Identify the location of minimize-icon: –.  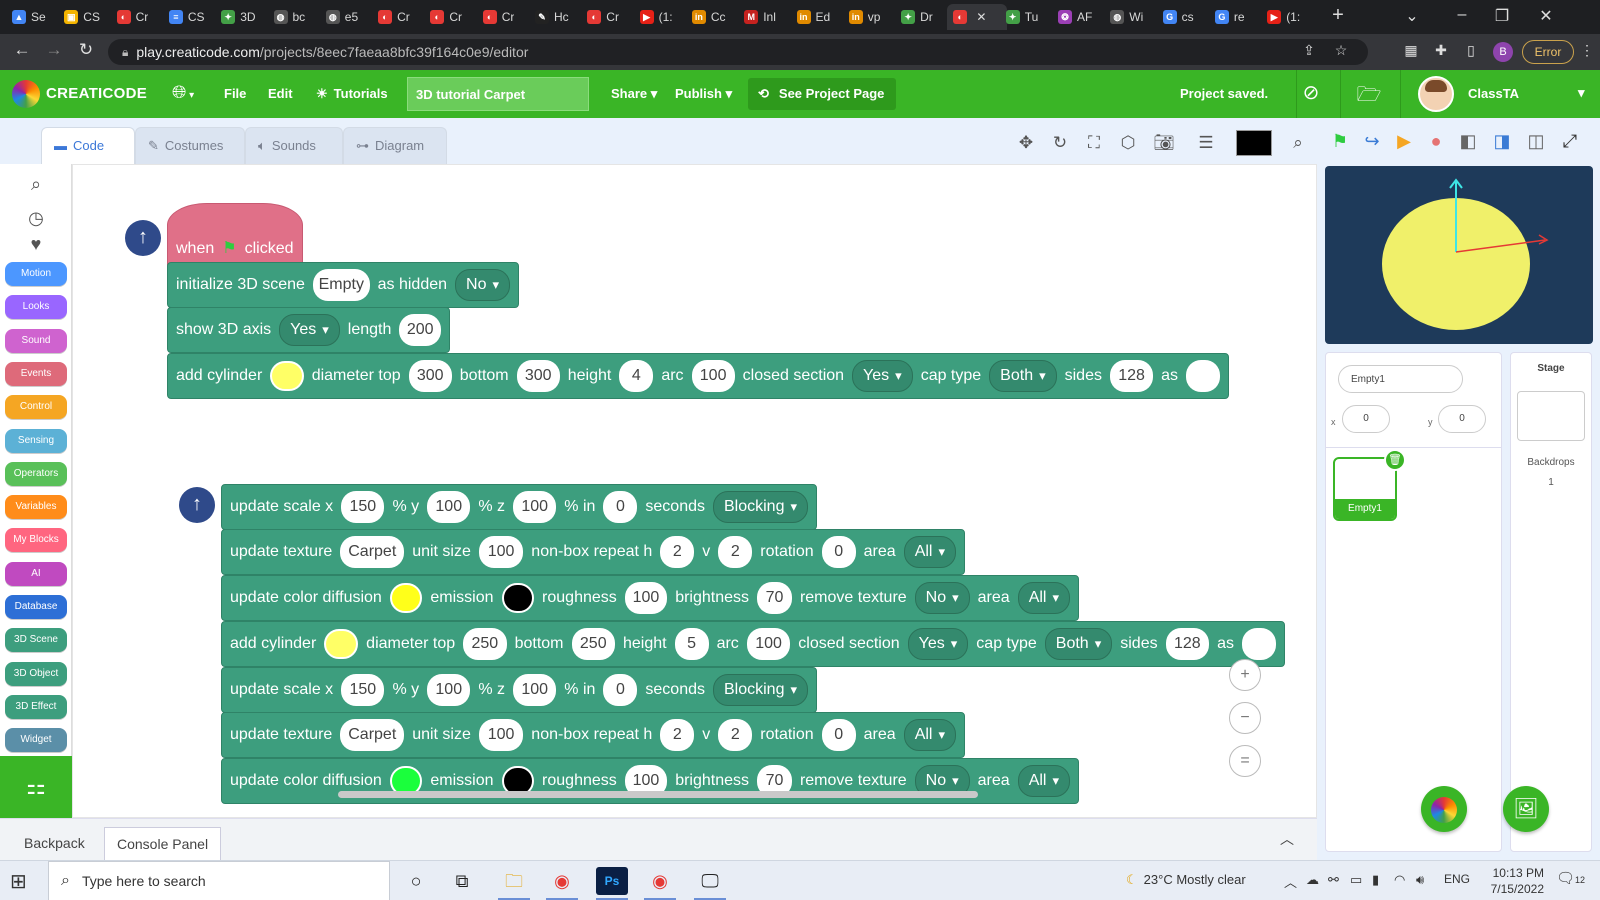
(1462, 15).